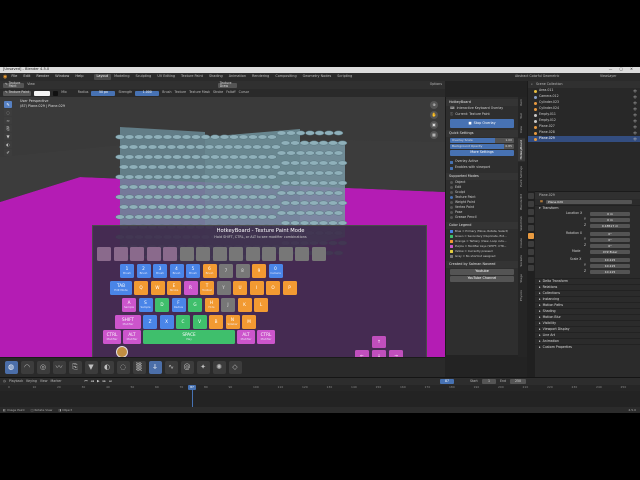 This screenshot has height=480, width=640. Describe the element at coordinates (489, 381) in the screenshot. I see `start-frame-field: 1` at that location.